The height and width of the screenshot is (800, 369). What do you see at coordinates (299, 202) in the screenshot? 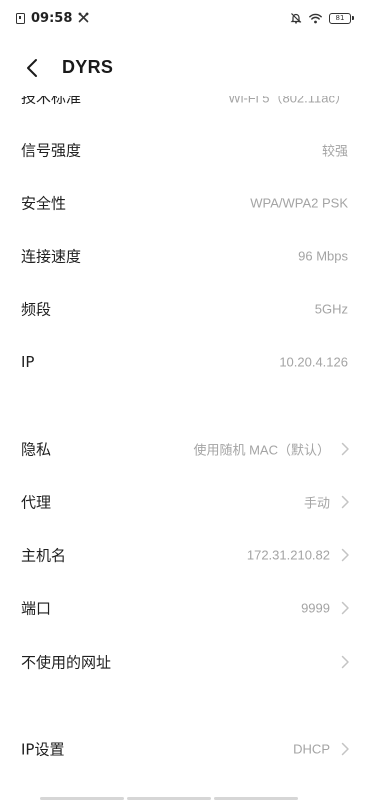
I see `row-value: WPA/WPA2 PSK` at bounding box center [299, 202].